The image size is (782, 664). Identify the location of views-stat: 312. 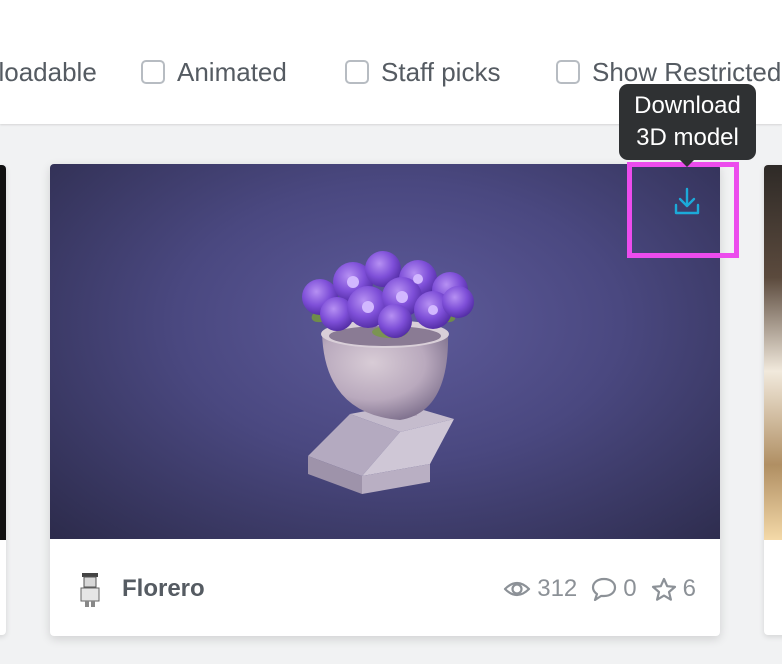
(540, 589).